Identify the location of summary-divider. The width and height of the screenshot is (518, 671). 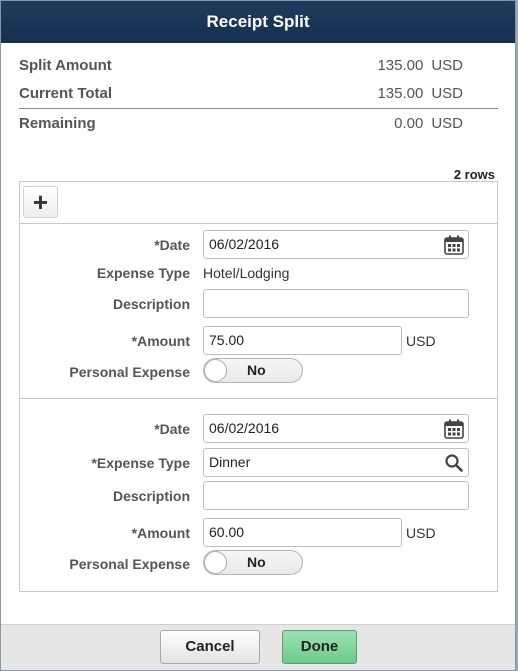
(258, 108).